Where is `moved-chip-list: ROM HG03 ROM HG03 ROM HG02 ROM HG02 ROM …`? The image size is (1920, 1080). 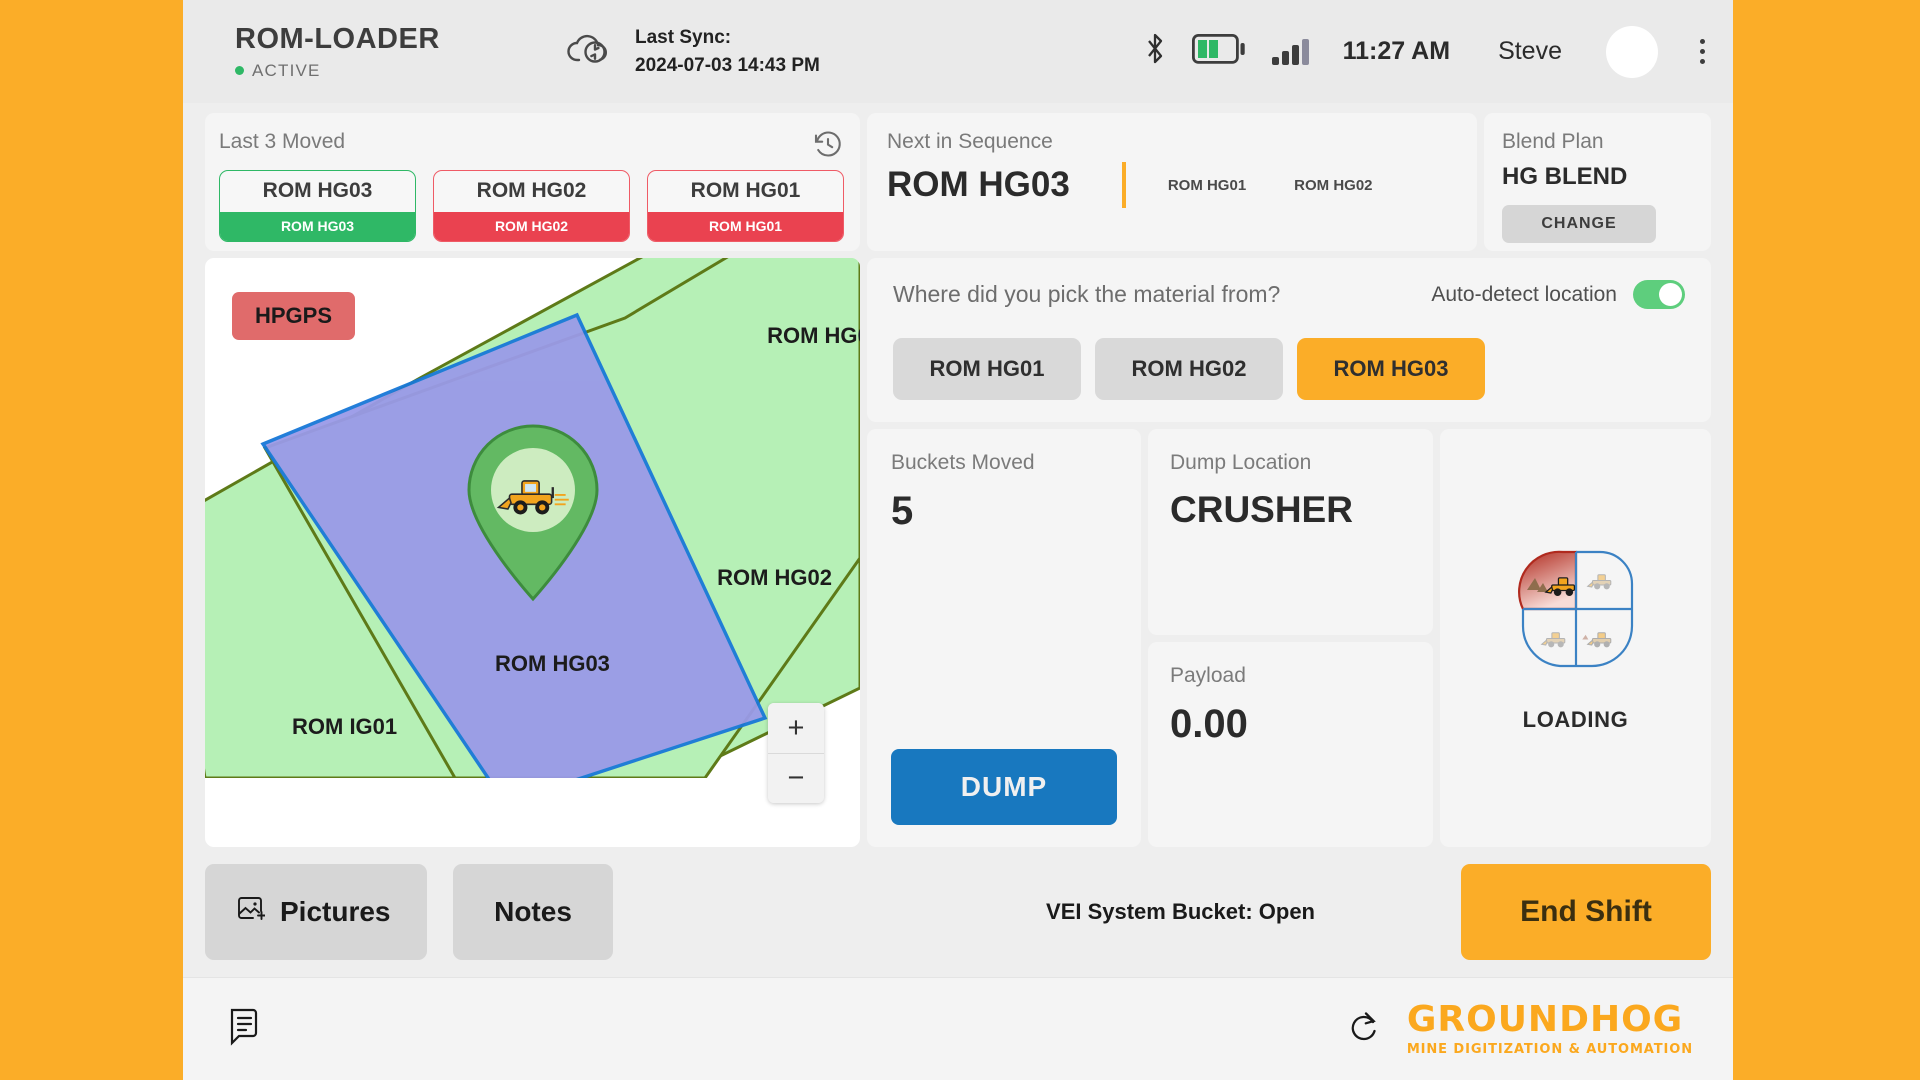 moved-chip-list: ROM HG03 ROM HG03 ROM HG02 ROM HG02 ROM … is located at coordinates (532, 206).